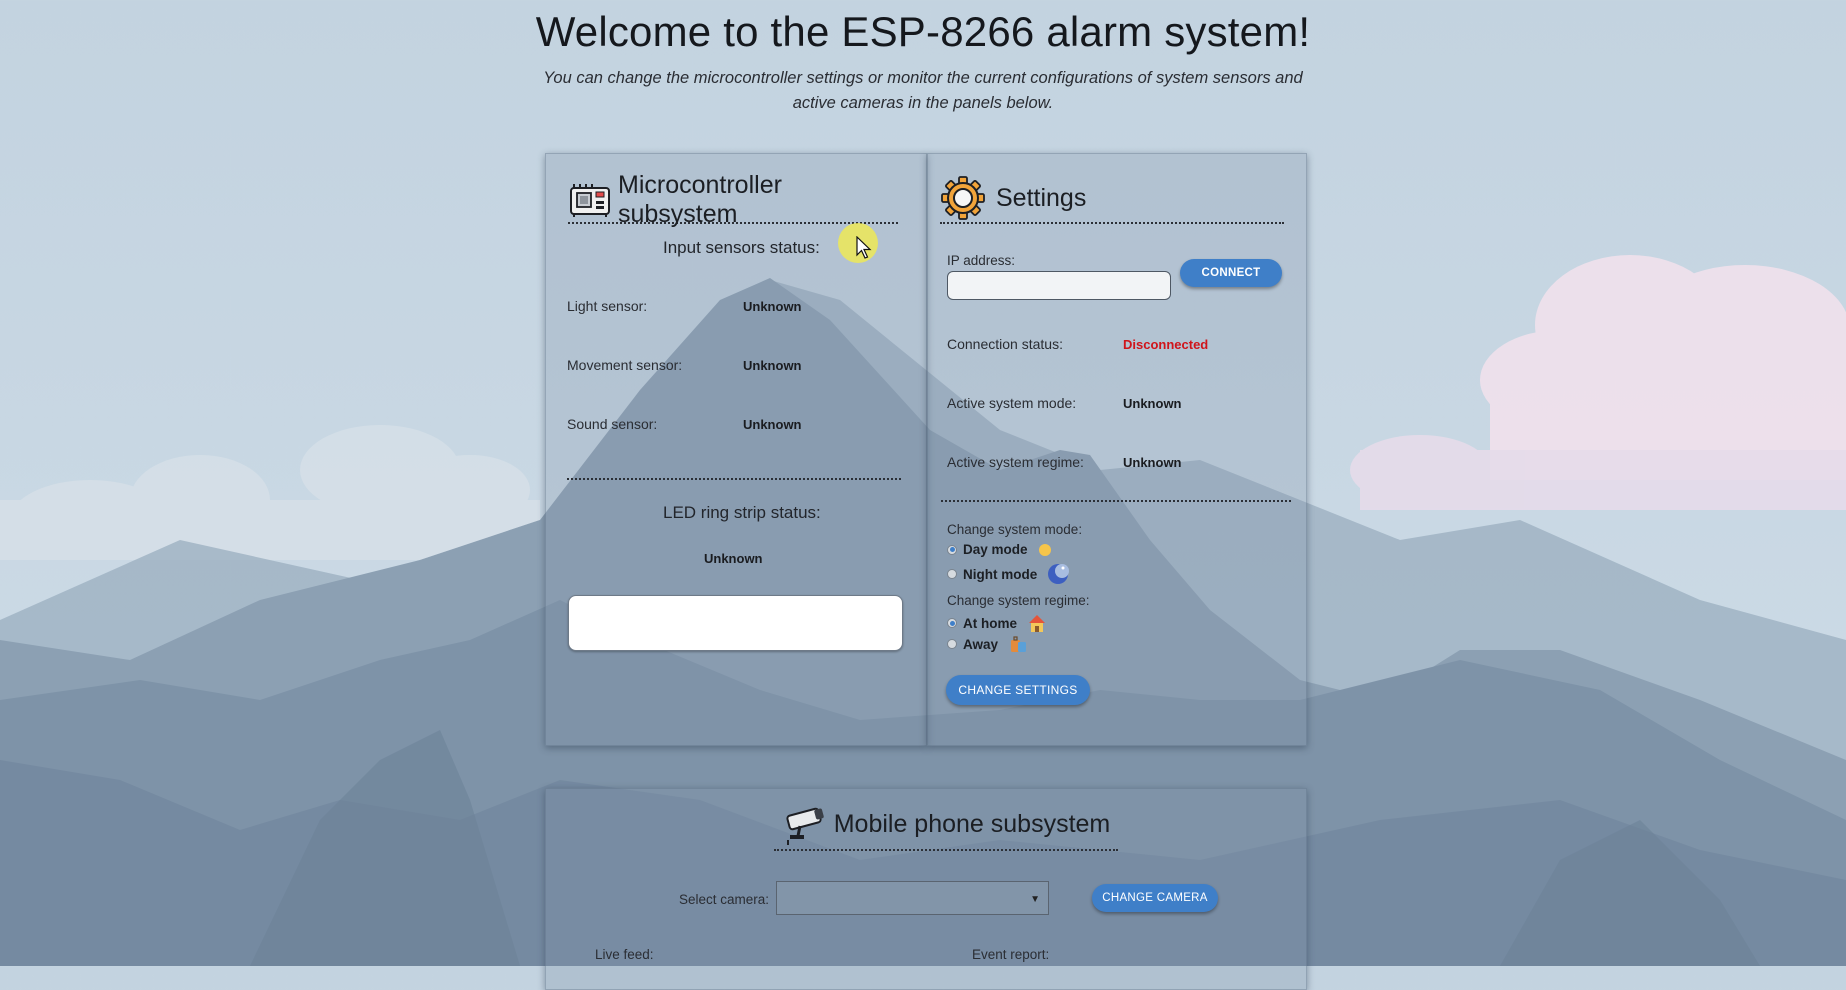 The image size is (1846, 990). Describe the element at coordinates (772, 306) in the screenshot. I see `light-sensor-value: Unknown` at that location.